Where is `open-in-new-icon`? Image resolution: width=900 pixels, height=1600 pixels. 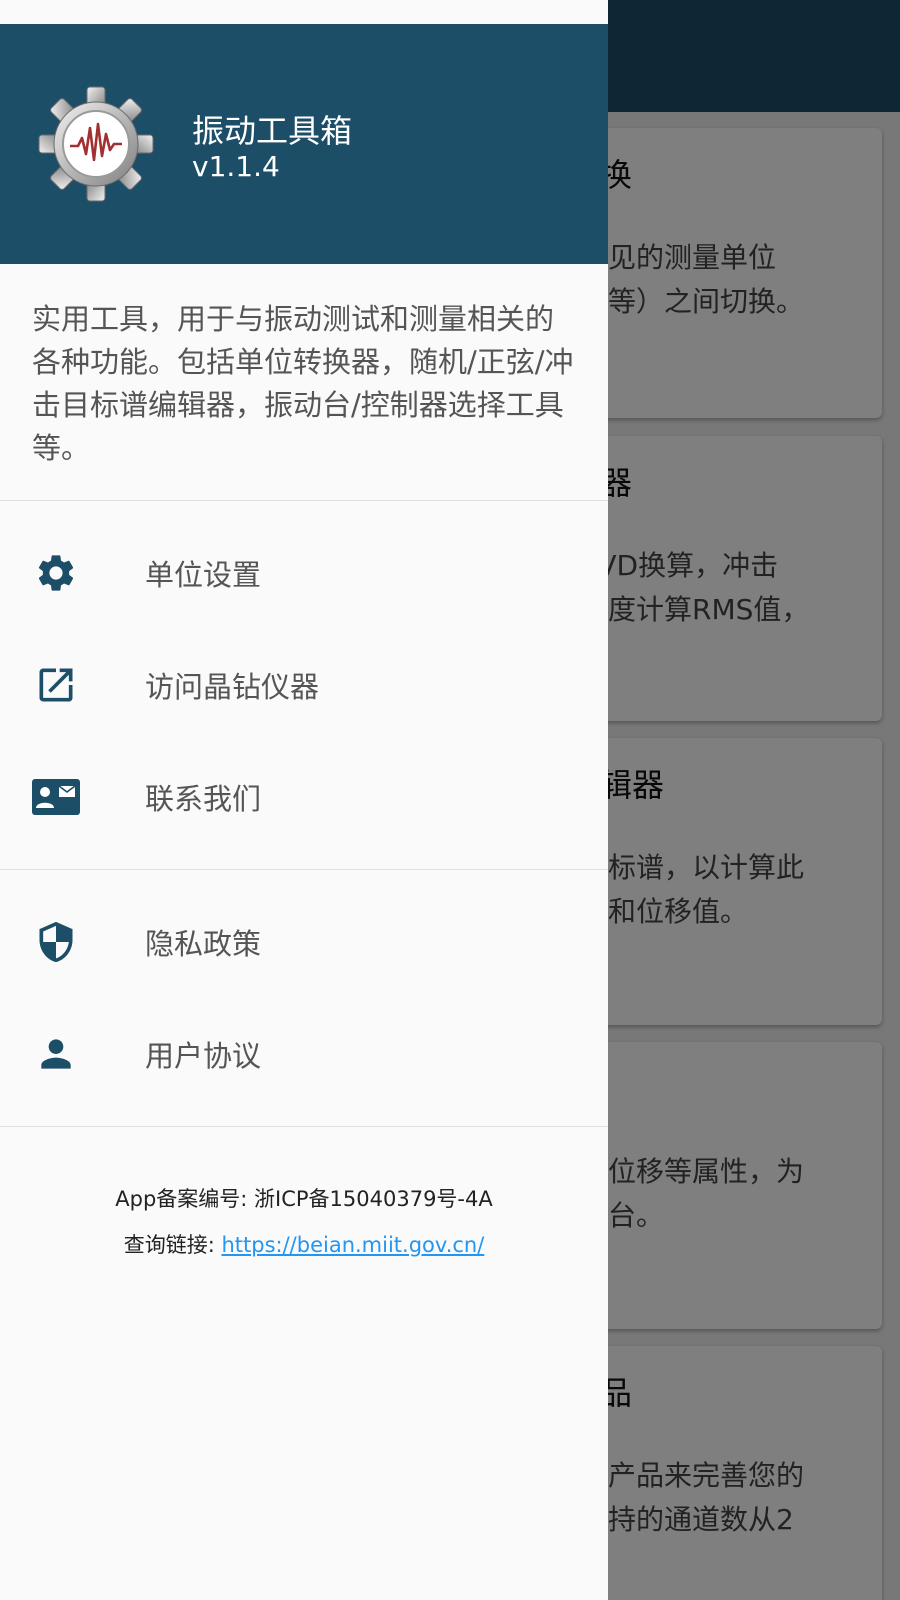
open-in-new-icon is located at coordinates (56, 685).